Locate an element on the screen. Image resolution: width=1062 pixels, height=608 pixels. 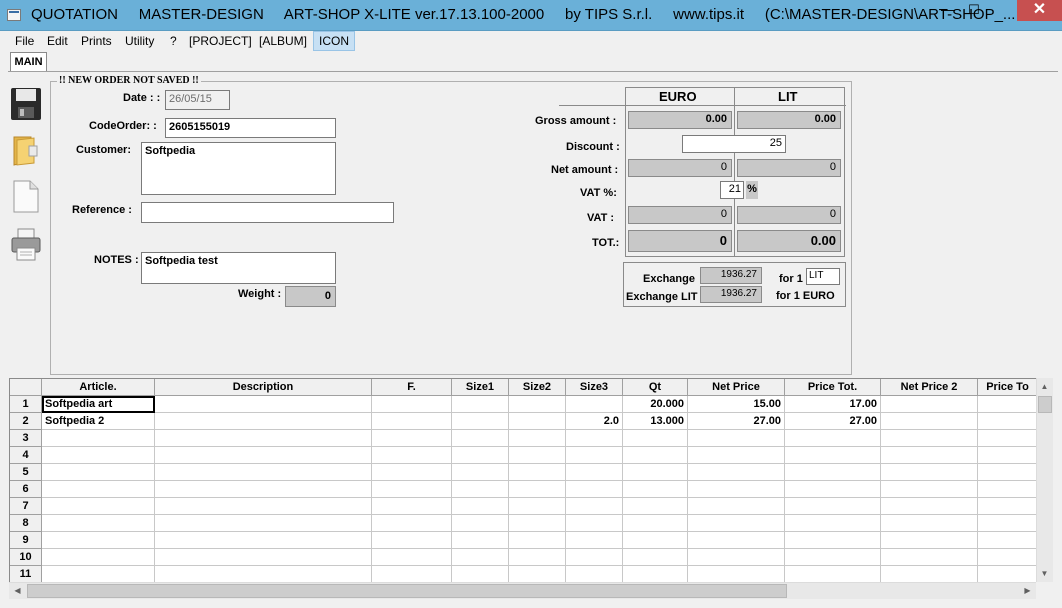
table-cell: 27.00 is located at coordinates (736, 421).